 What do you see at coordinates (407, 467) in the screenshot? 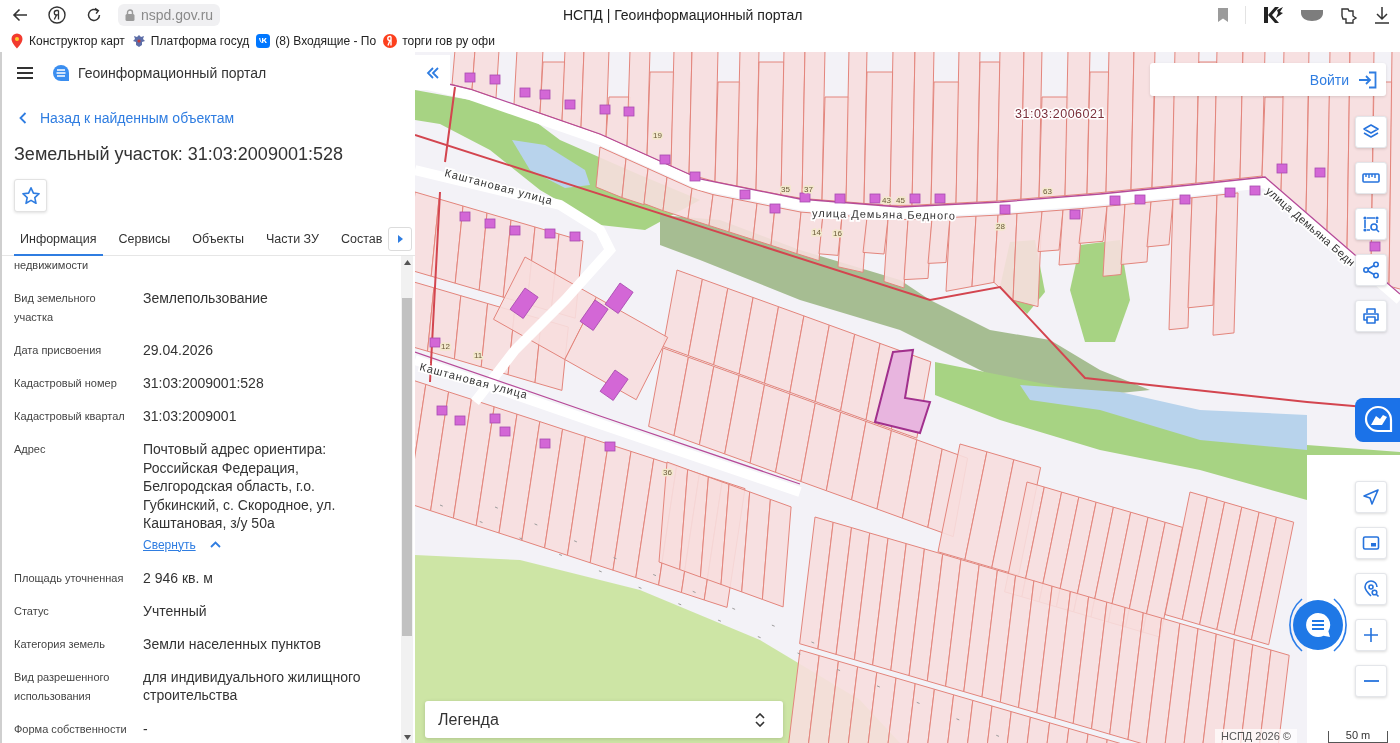
I see `scrollbar-thumb` at bounding box center [407, 467].